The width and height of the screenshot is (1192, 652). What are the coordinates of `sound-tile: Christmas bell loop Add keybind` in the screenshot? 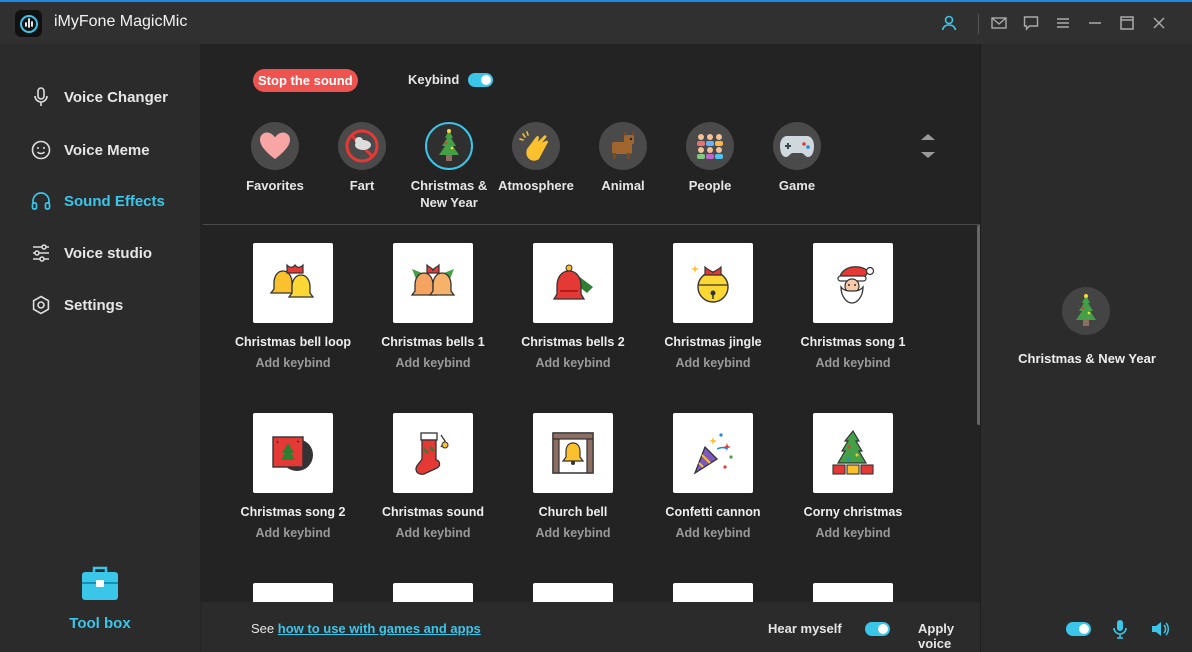 It's located at (293, 306).